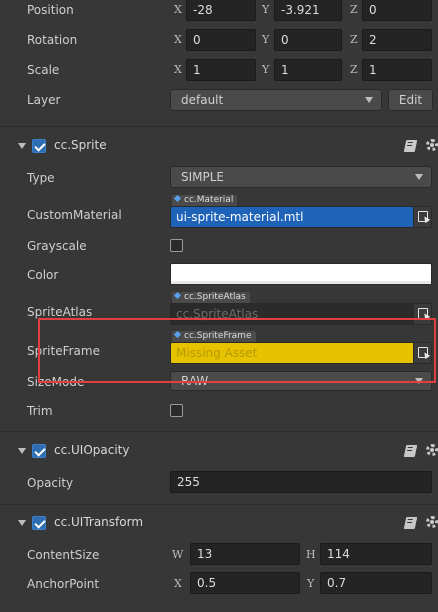 The image size is (438, 612). What do you see at coordinates (311, 554) in the screenshot?
I see `content-size-h-axis: H` at bounding box center [311, 554].